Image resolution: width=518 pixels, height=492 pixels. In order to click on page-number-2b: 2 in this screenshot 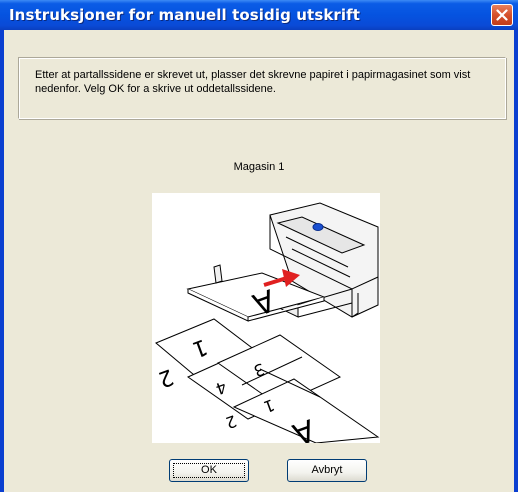, I will do `click(231, 421)`.